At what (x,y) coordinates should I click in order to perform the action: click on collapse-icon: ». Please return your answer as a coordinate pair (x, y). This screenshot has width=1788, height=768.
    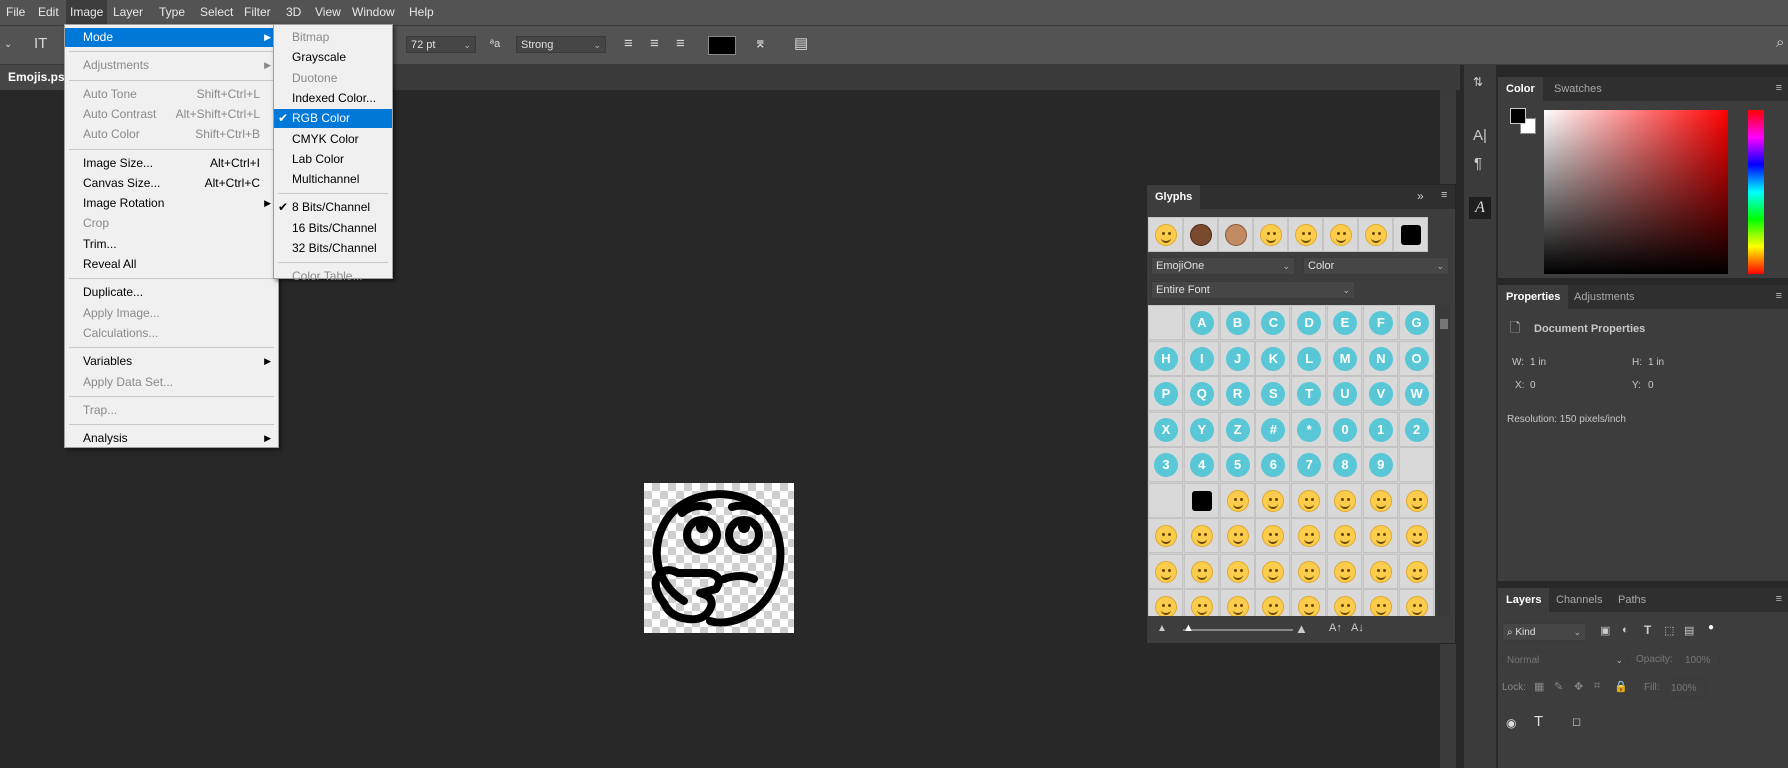
    Looking at the image, I should click on (1420, 196).